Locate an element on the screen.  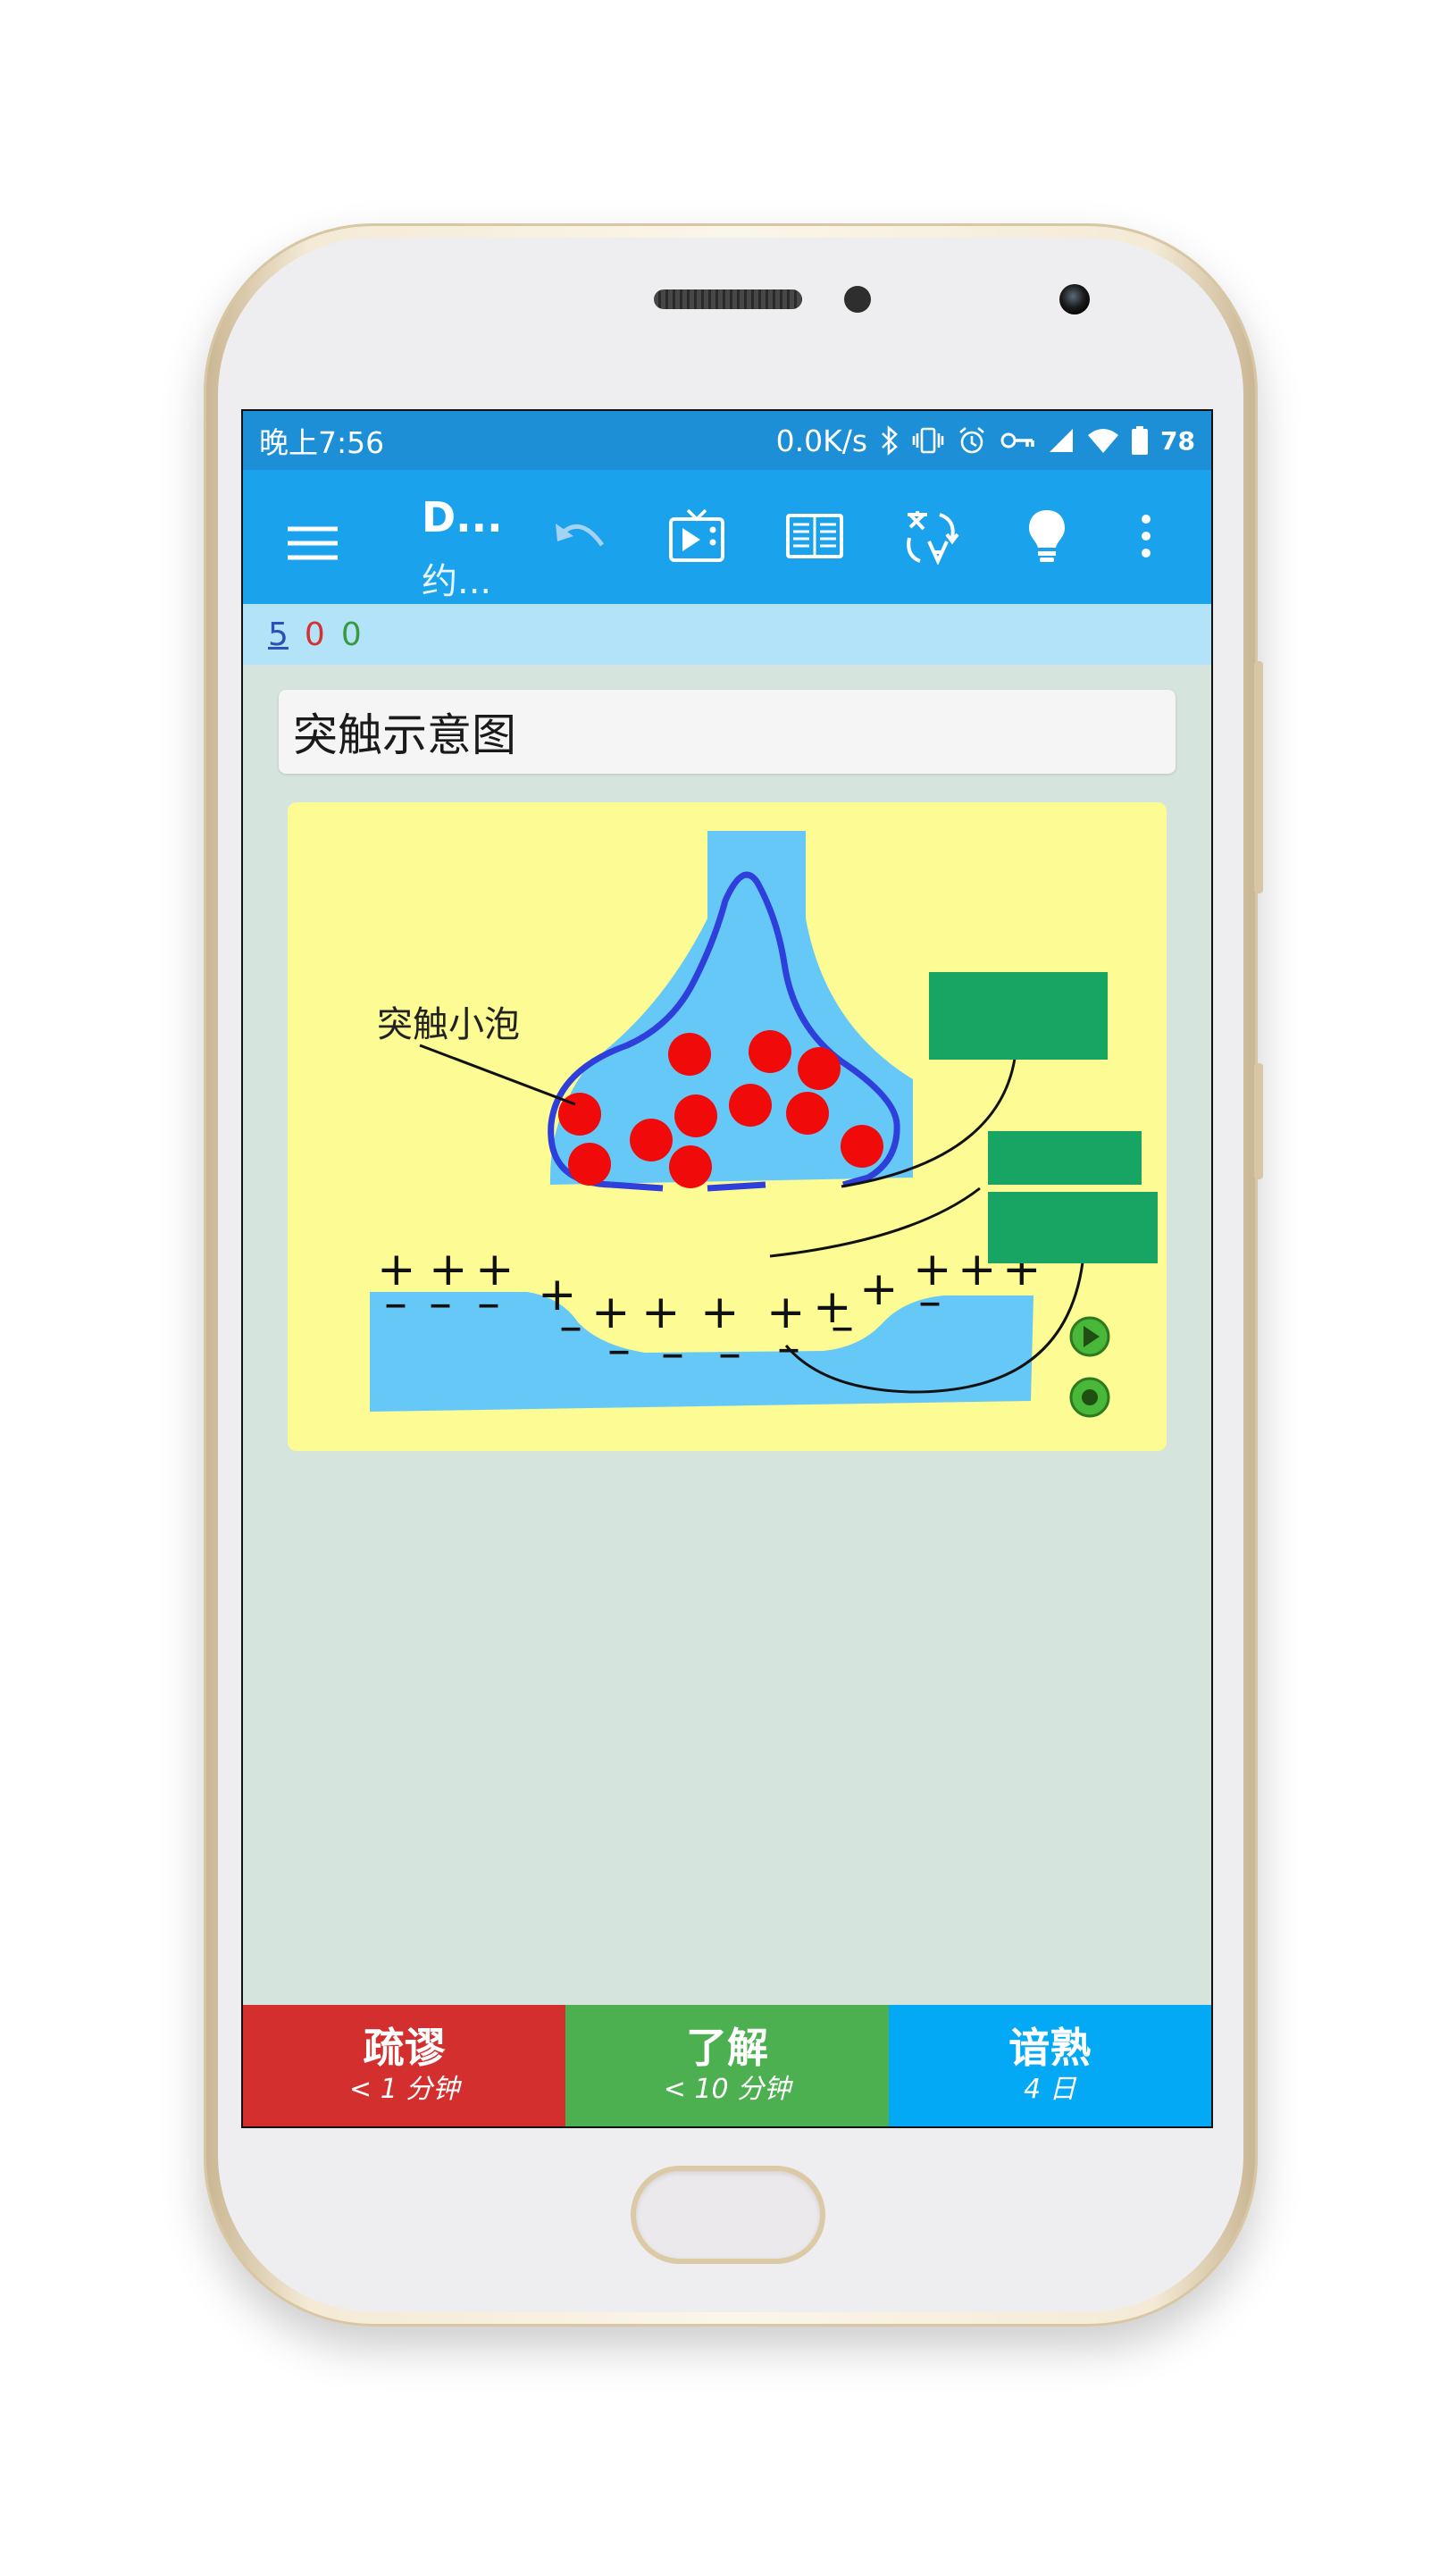
media-button is located at coordinates (696, 538).